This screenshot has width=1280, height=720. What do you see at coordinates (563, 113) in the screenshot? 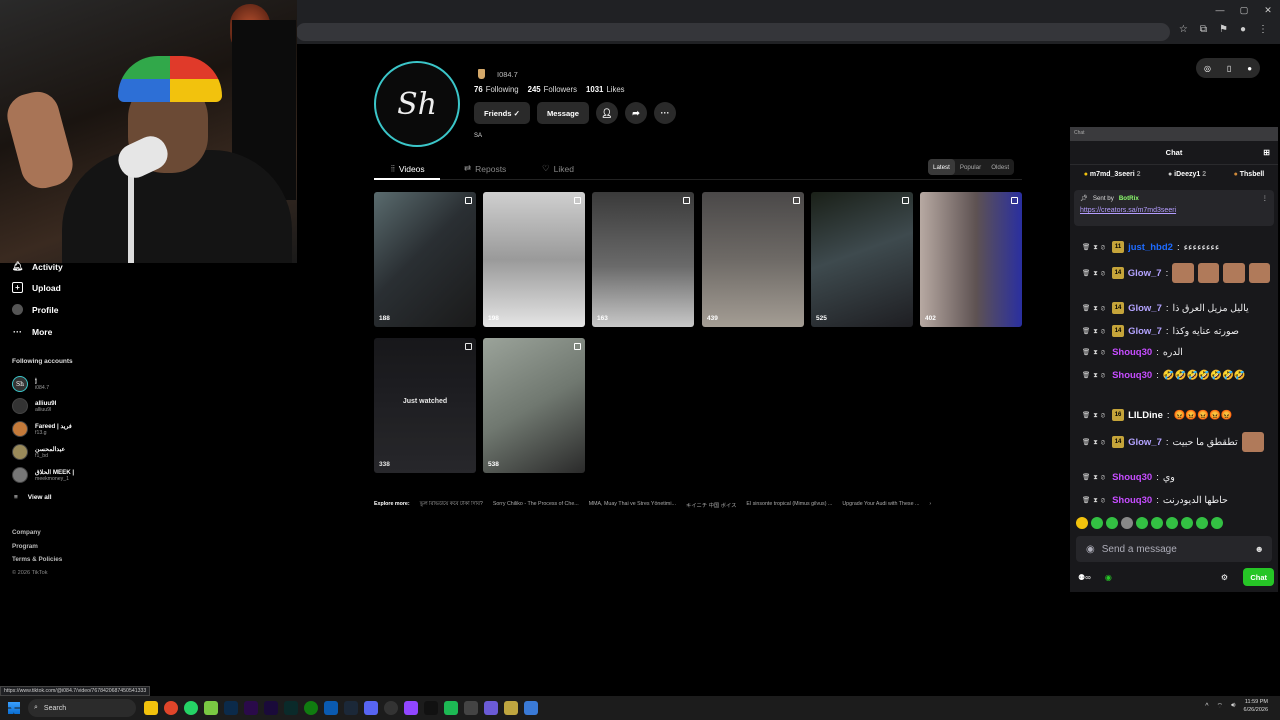
I see `message-button: Message` at bounding box center [563, 113].